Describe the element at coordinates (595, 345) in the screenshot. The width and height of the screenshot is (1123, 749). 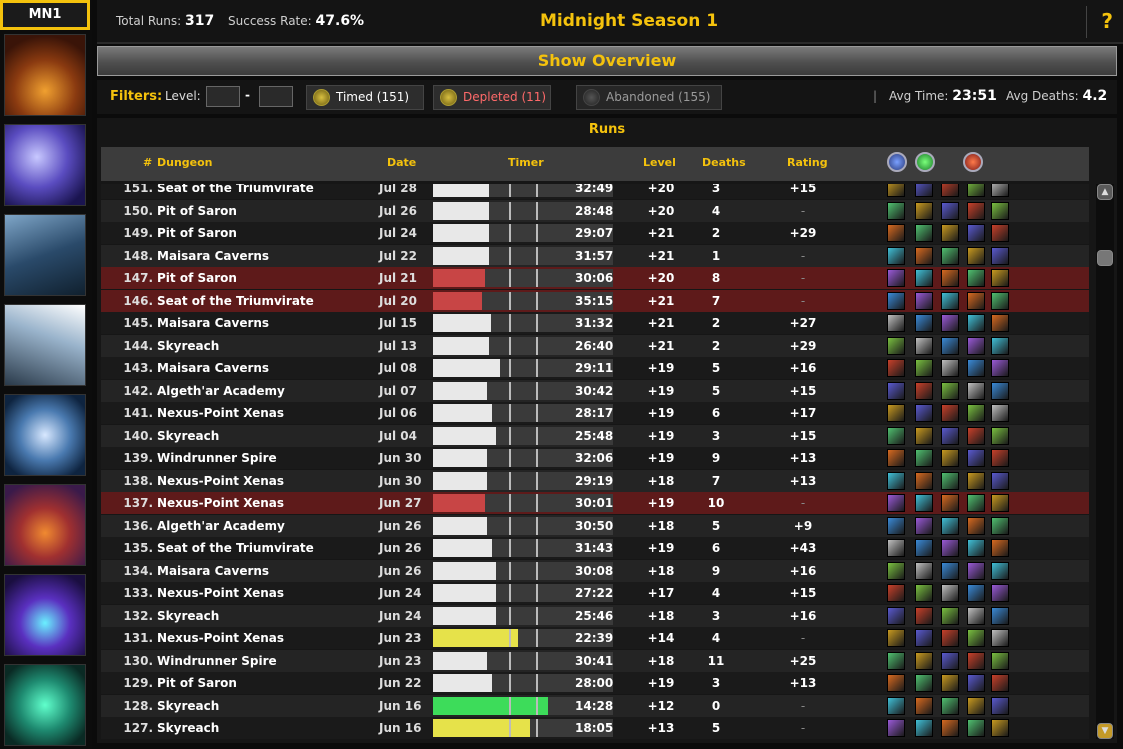
I see `table-row: 144. Skyreach Jul 13 26:40 +21 2 +29` at that location.